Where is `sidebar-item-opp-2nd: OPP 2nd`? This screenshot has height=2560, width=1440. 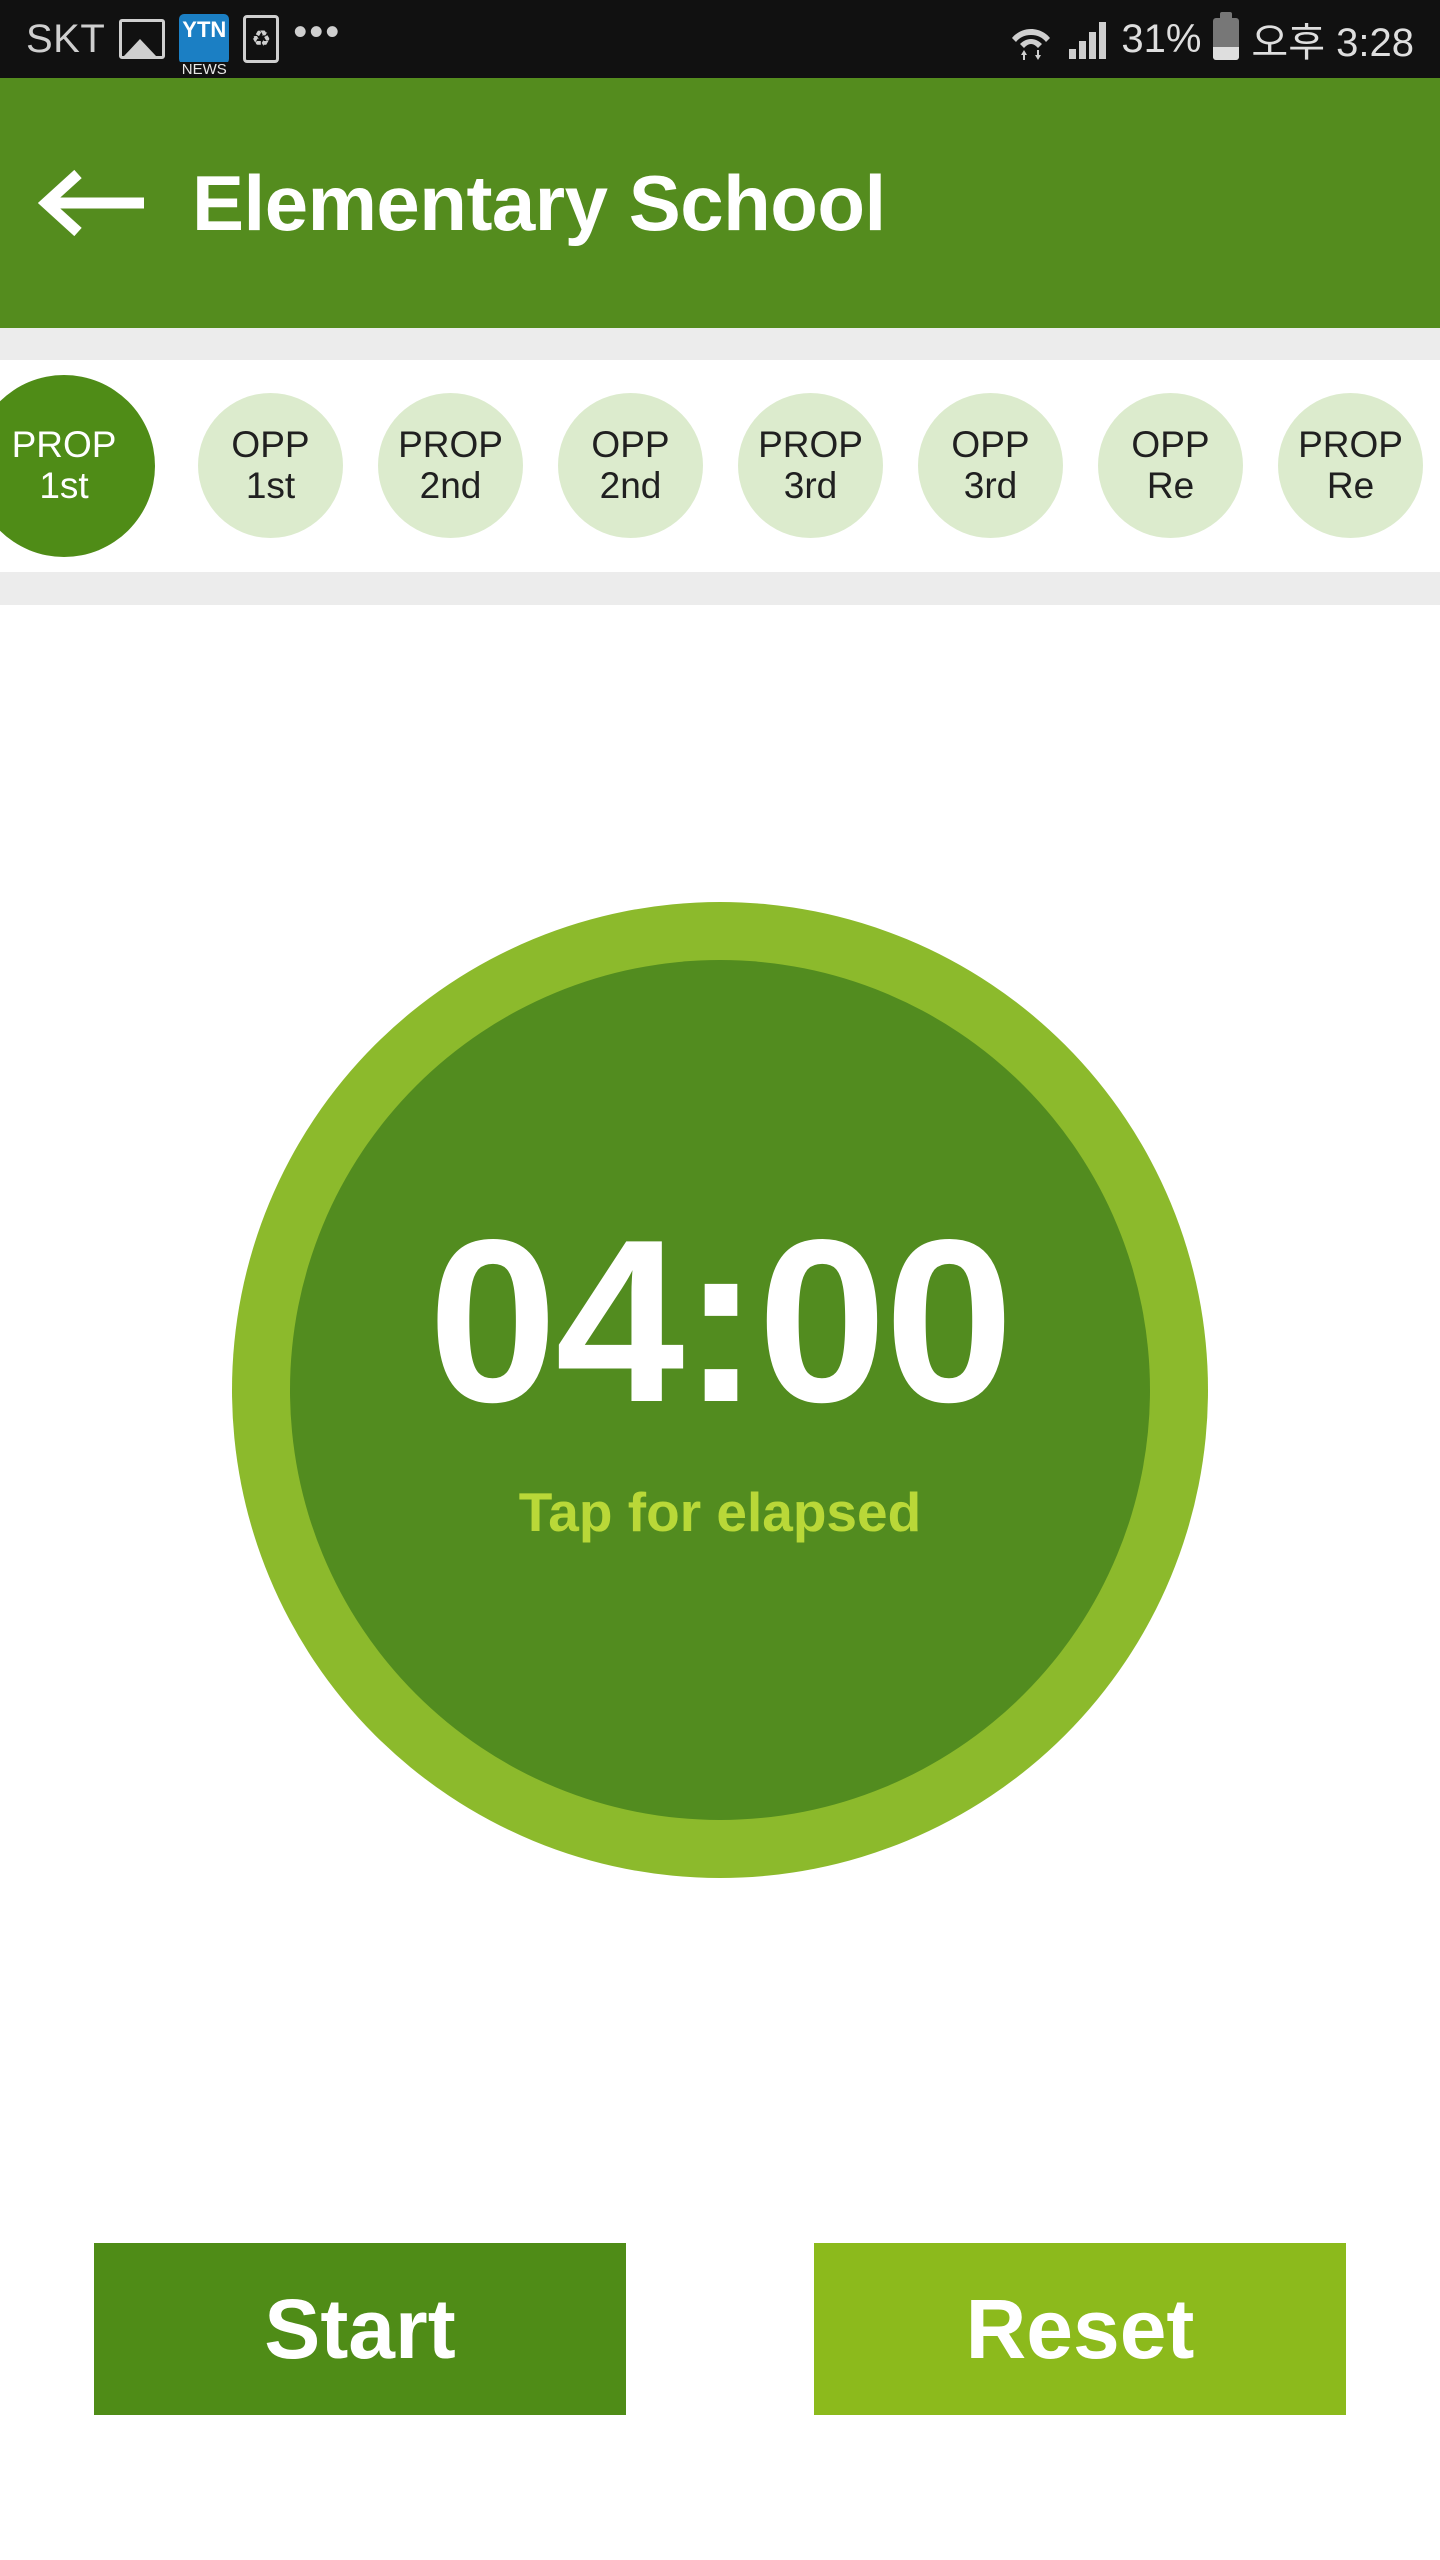
sidebar-item-opp-2nd: OPP 2nd is located at coordinates (630, 465).